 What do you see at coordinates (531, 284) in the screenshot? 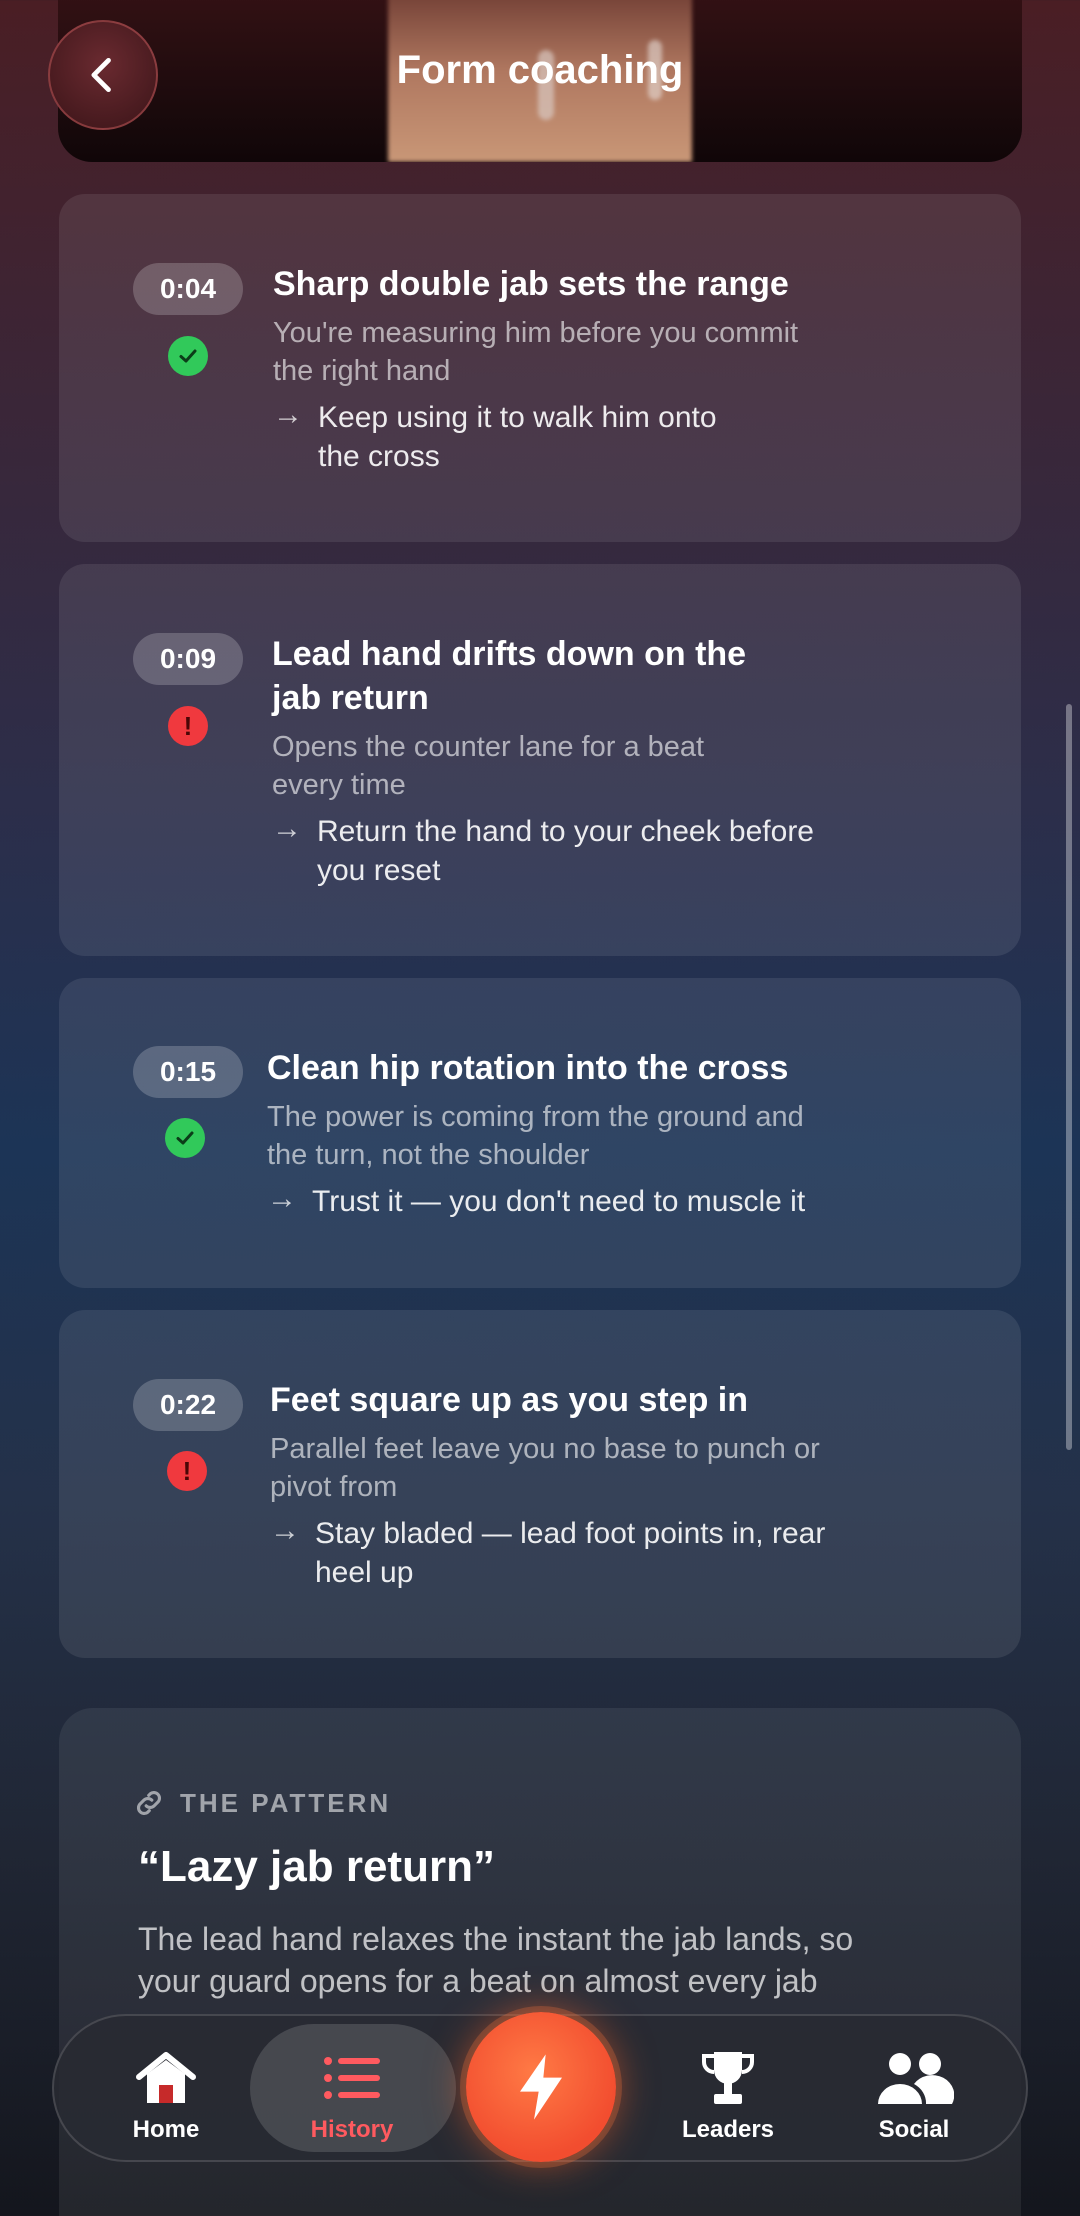
I see `card-title: Sharp double jab sets the range` at bounding box center [531, 284].